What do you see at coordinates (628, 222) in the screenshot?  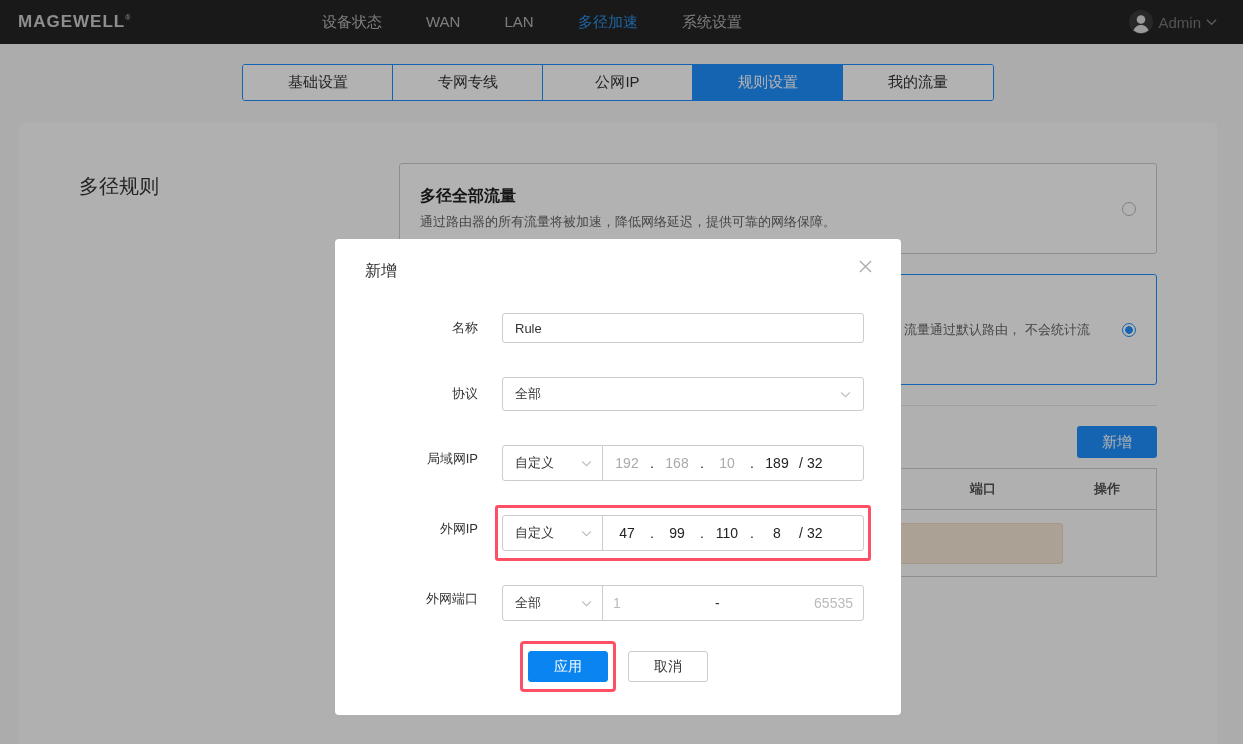 I see `option-description: 通过路由器的所有流量将被加速，降低网络延迟，提供可靠的网络保障。` at bounding box center [628, 222].